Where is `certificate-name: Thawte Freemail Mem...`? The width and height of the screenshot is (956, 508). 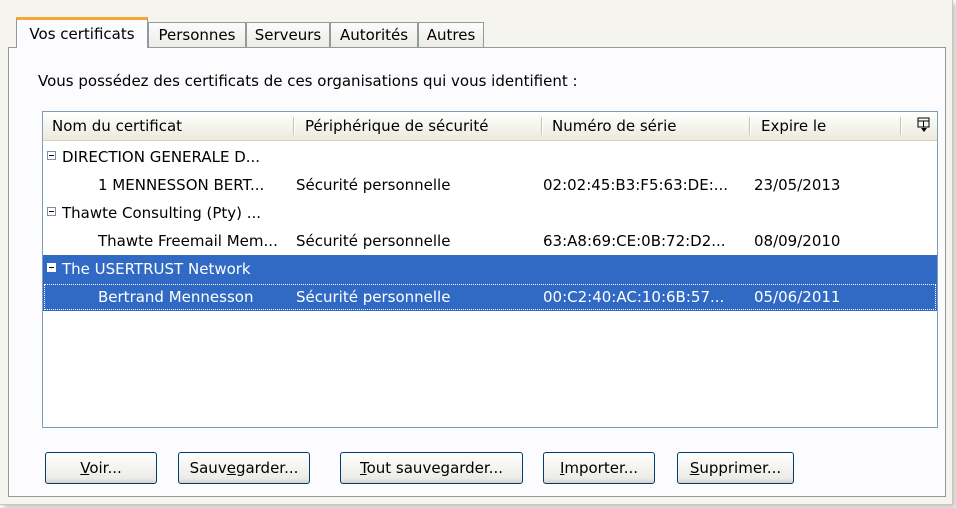
certificate-name: Thawte Freemail Mem... is located at coordinates (188, 241).